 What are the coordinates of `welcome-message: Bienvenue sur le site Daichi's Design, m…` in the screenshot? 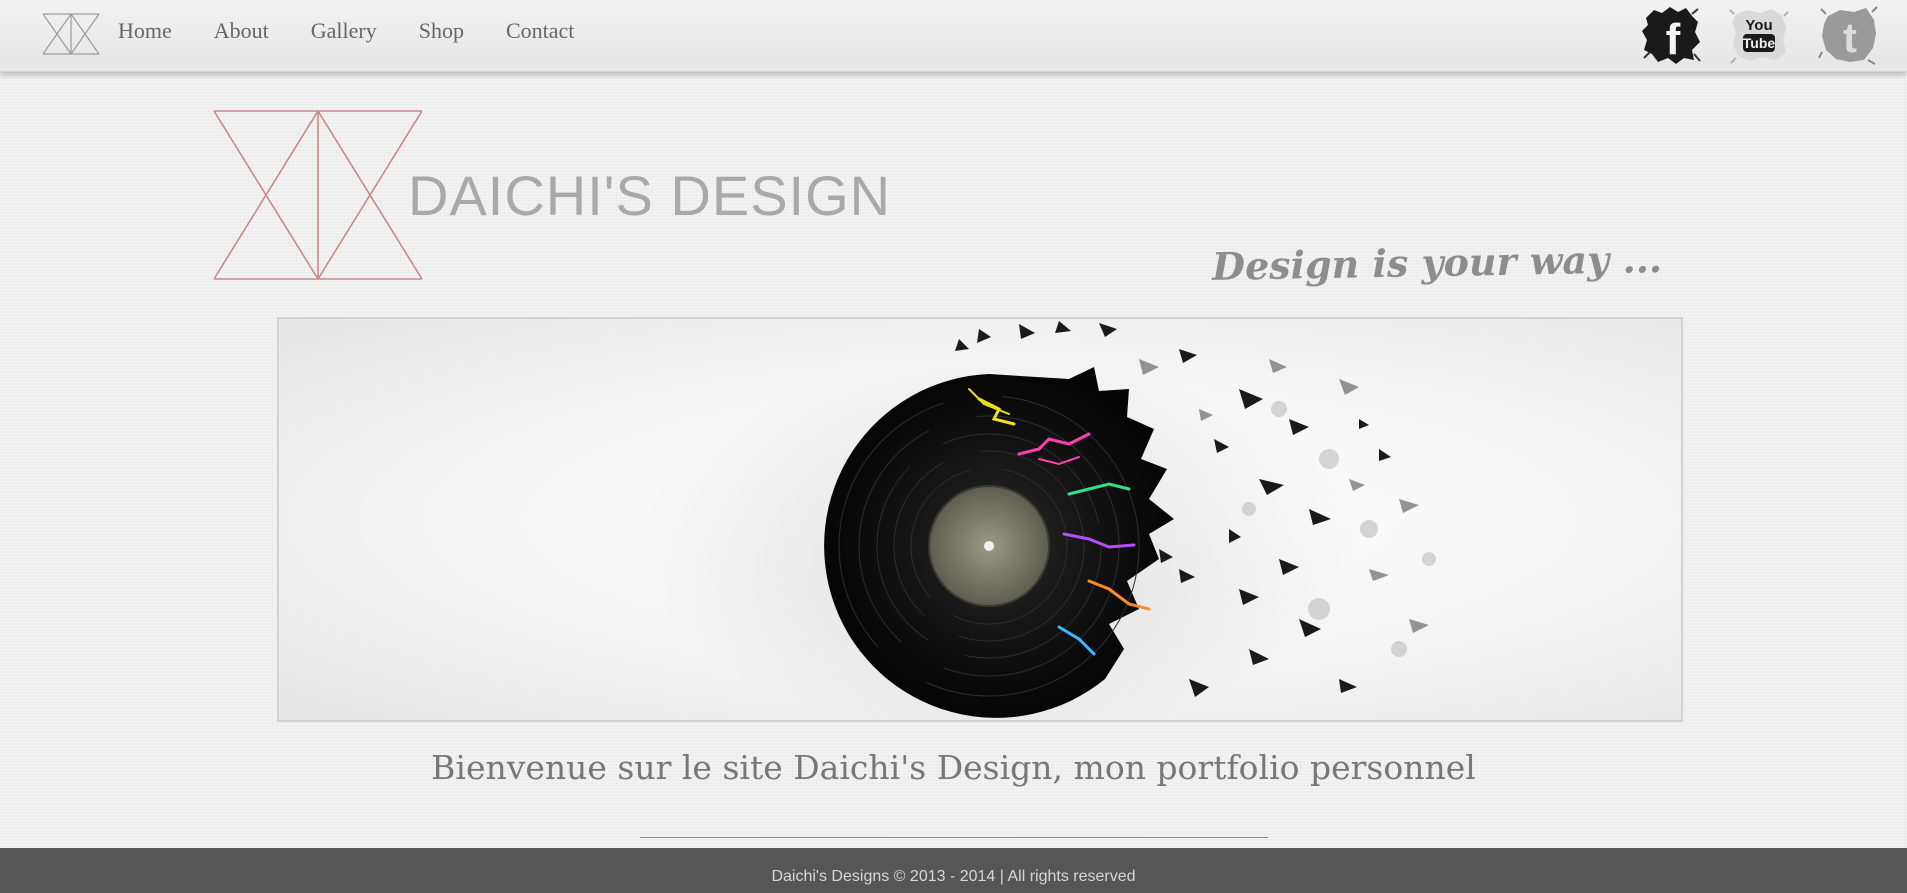 It's located at (953, 767).